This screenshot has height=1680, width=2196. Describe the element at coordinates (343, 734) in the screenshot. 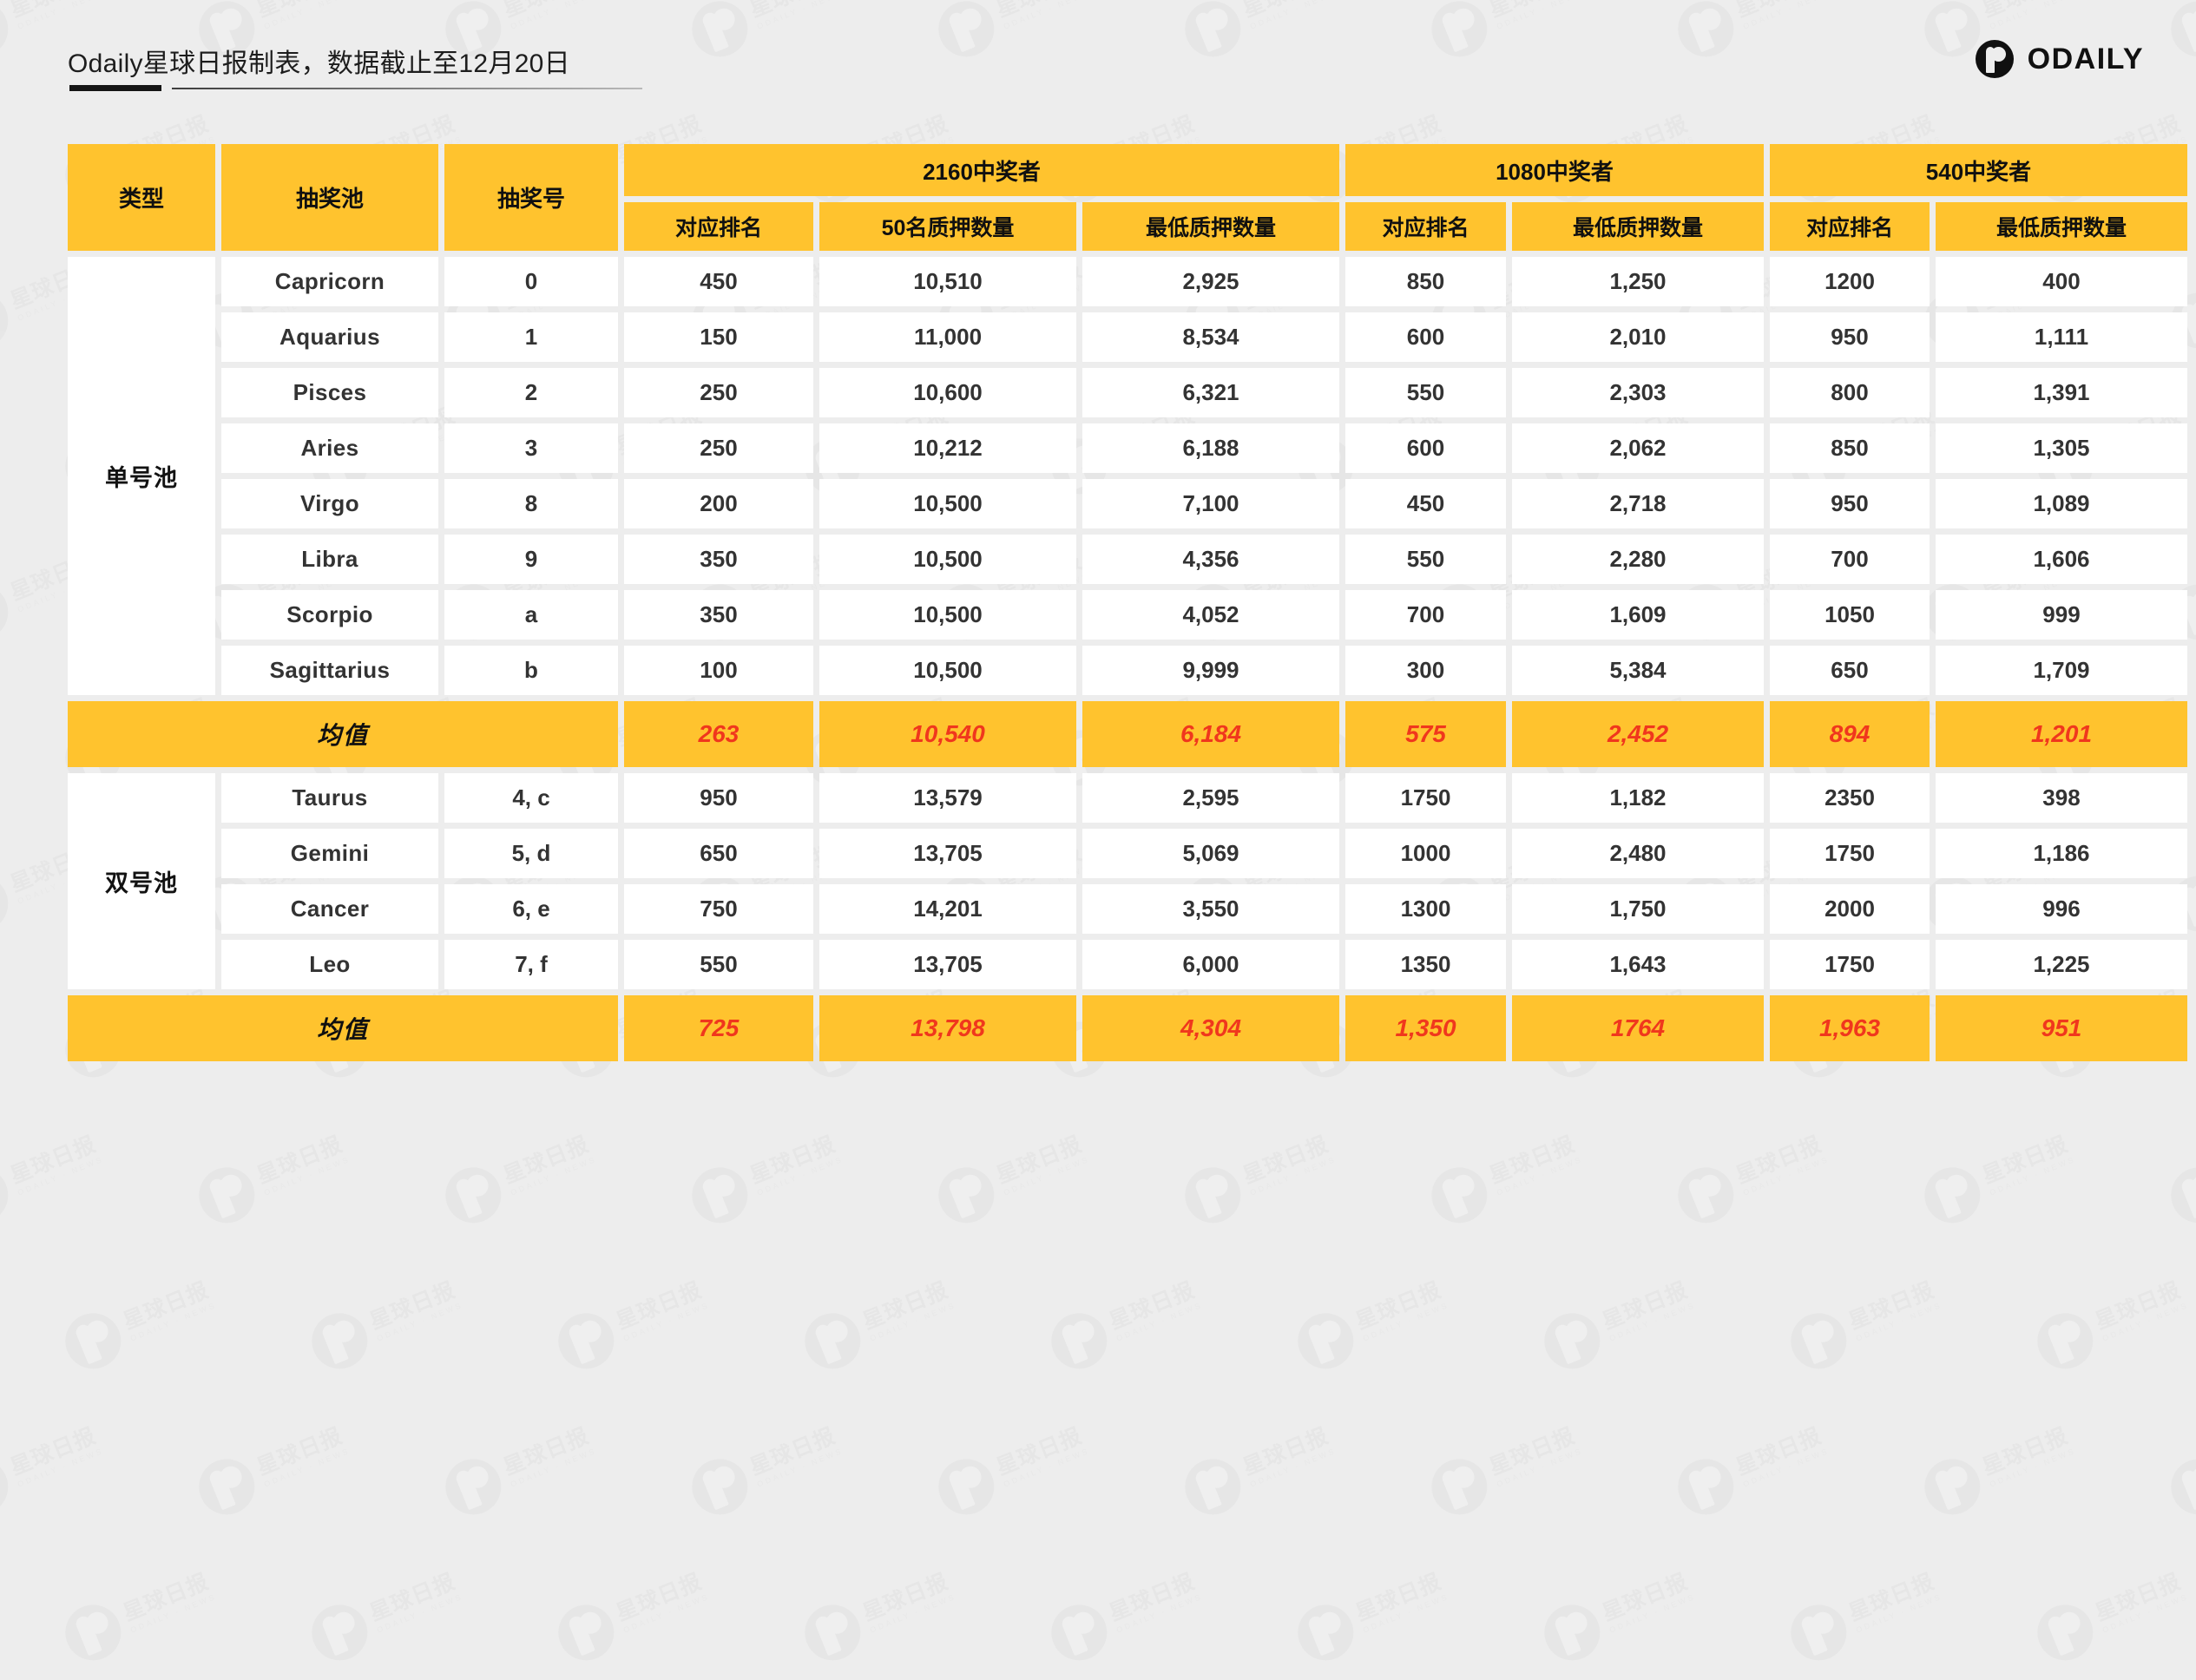

I see `average-row-label-1: 均值` at that location.